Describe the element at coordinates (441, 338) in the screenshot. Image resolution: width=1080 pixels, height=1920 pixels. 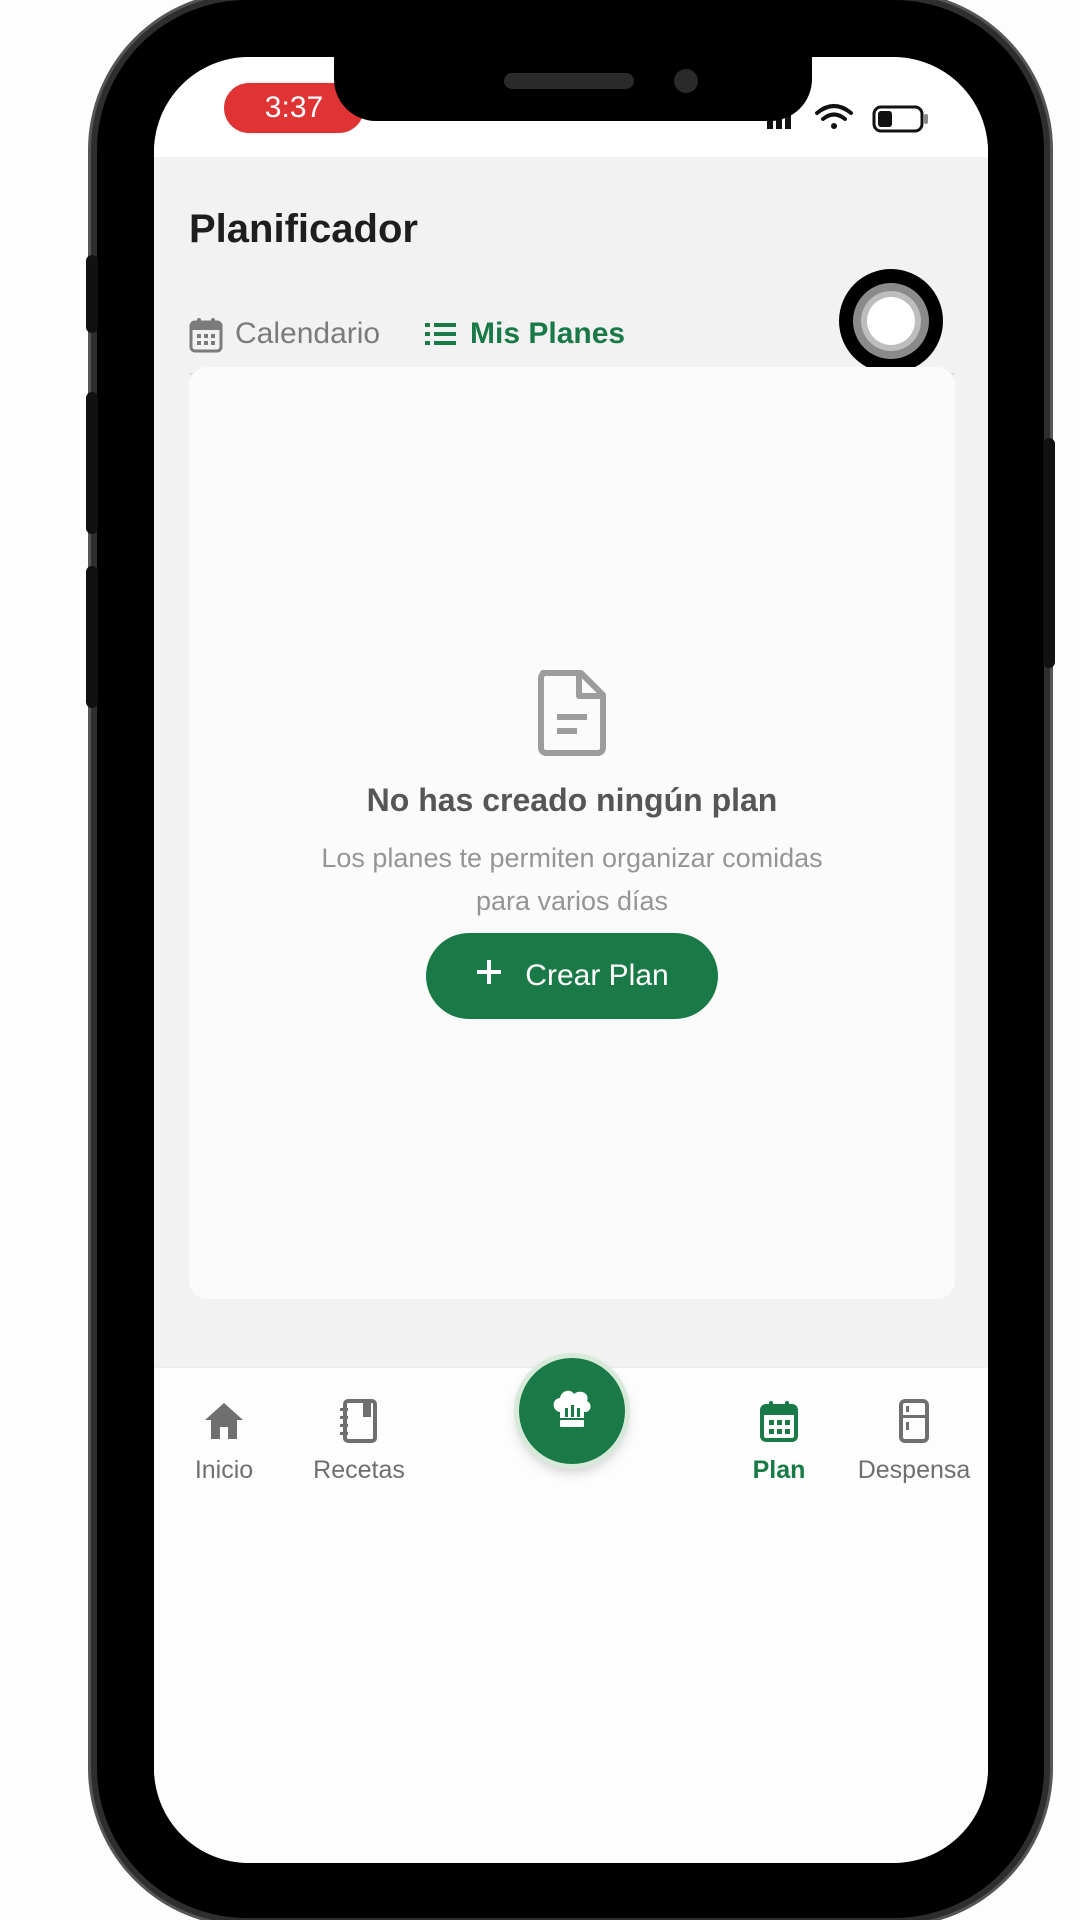
I see `list-icon` at that location.